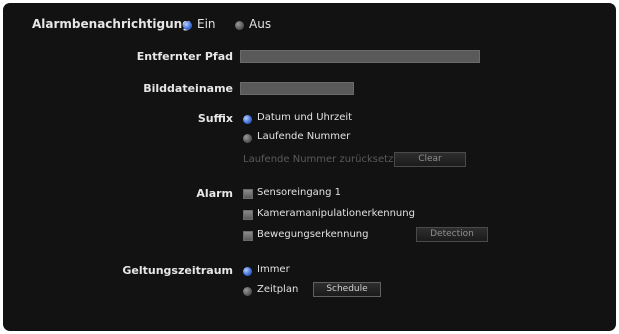 The width and height of the screenshot is (619, 334). What do you see at coordinates (313, 234) in the screenshot?
I see `motion-detection-label: Bewegungserkennung` at bounding box center [313, 234].